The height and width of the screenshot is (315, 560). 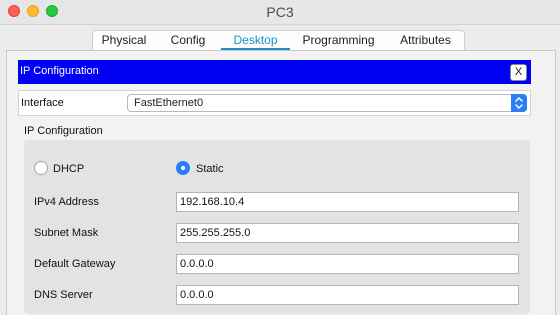 I want to click on dhcp-label: DHCP, so click(x=69, y=169).